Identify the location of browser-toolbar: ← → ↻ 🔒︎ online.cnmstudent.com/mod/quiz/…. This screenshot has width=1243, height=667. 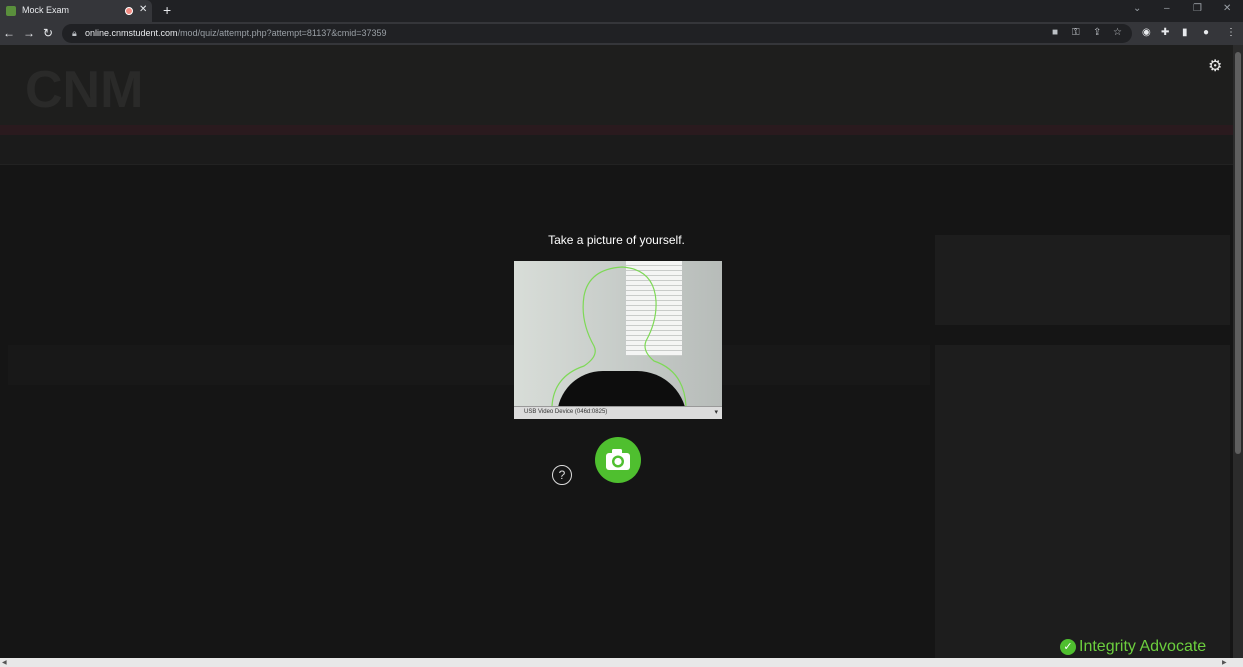
(621, 33).